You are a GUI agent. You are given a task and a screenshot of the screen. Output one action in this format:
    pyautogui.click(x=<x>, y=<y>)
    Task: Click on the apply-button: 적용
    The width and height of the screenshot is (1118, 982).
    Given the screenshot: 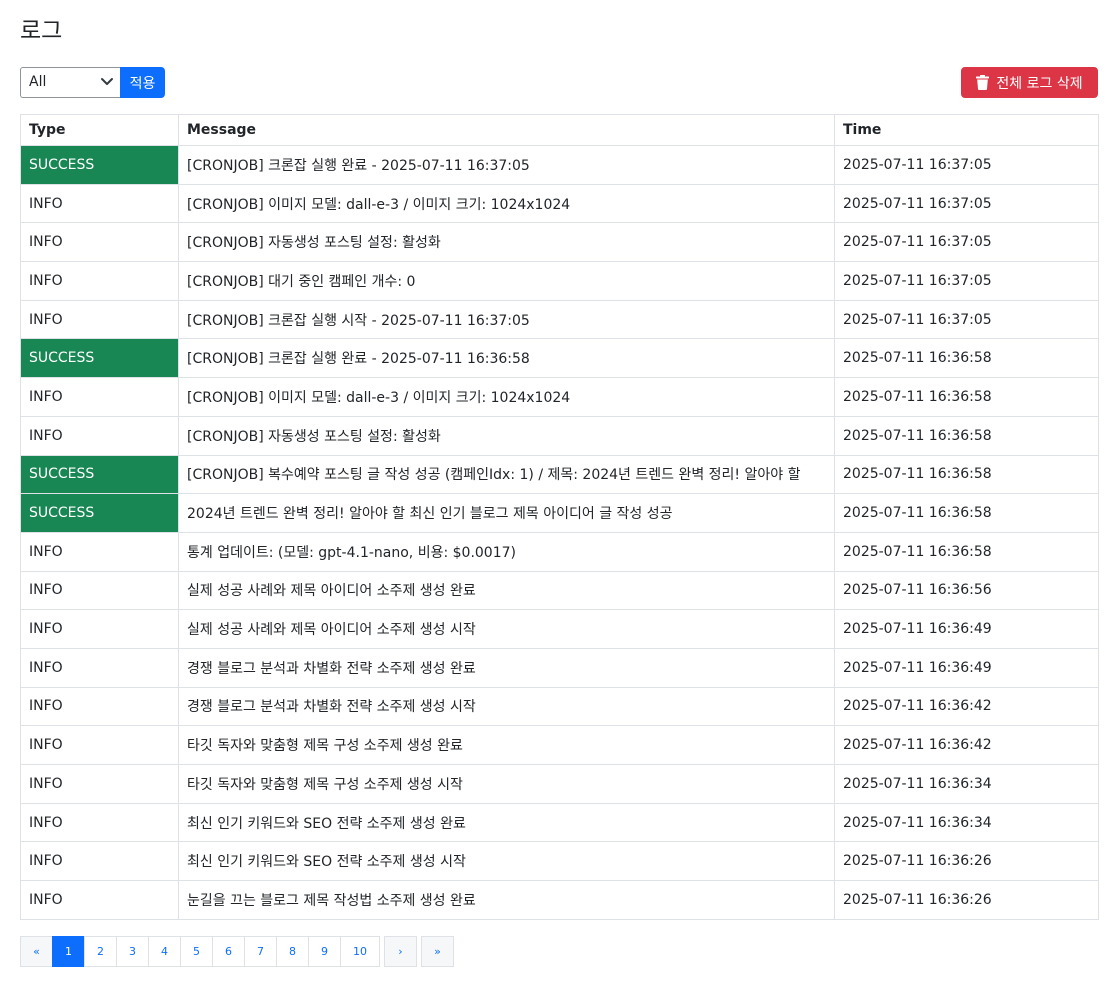 What is the action you would take?
    pyautogui.click(x=142, y=82)
    